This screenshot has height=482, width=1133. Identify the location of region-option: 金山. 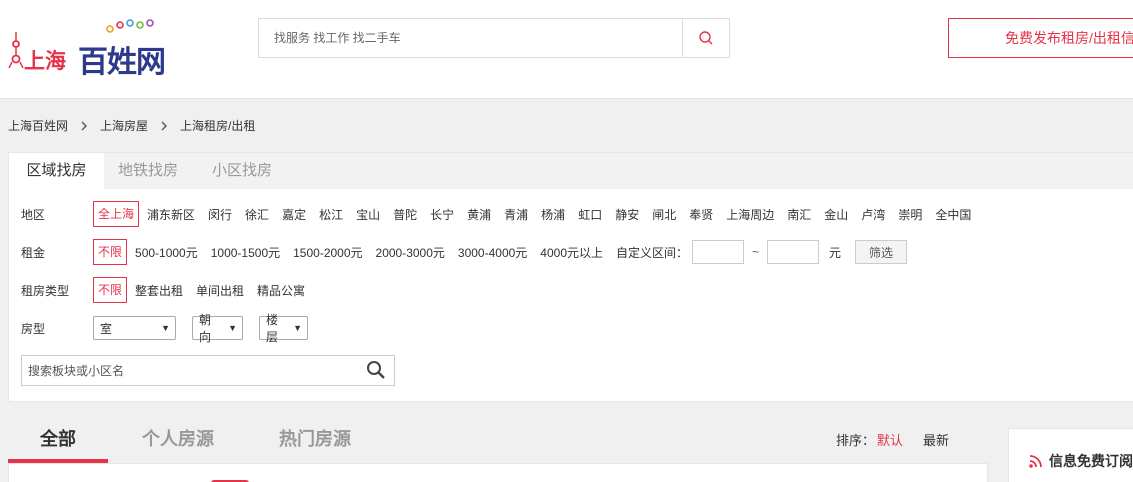
(836, 214).